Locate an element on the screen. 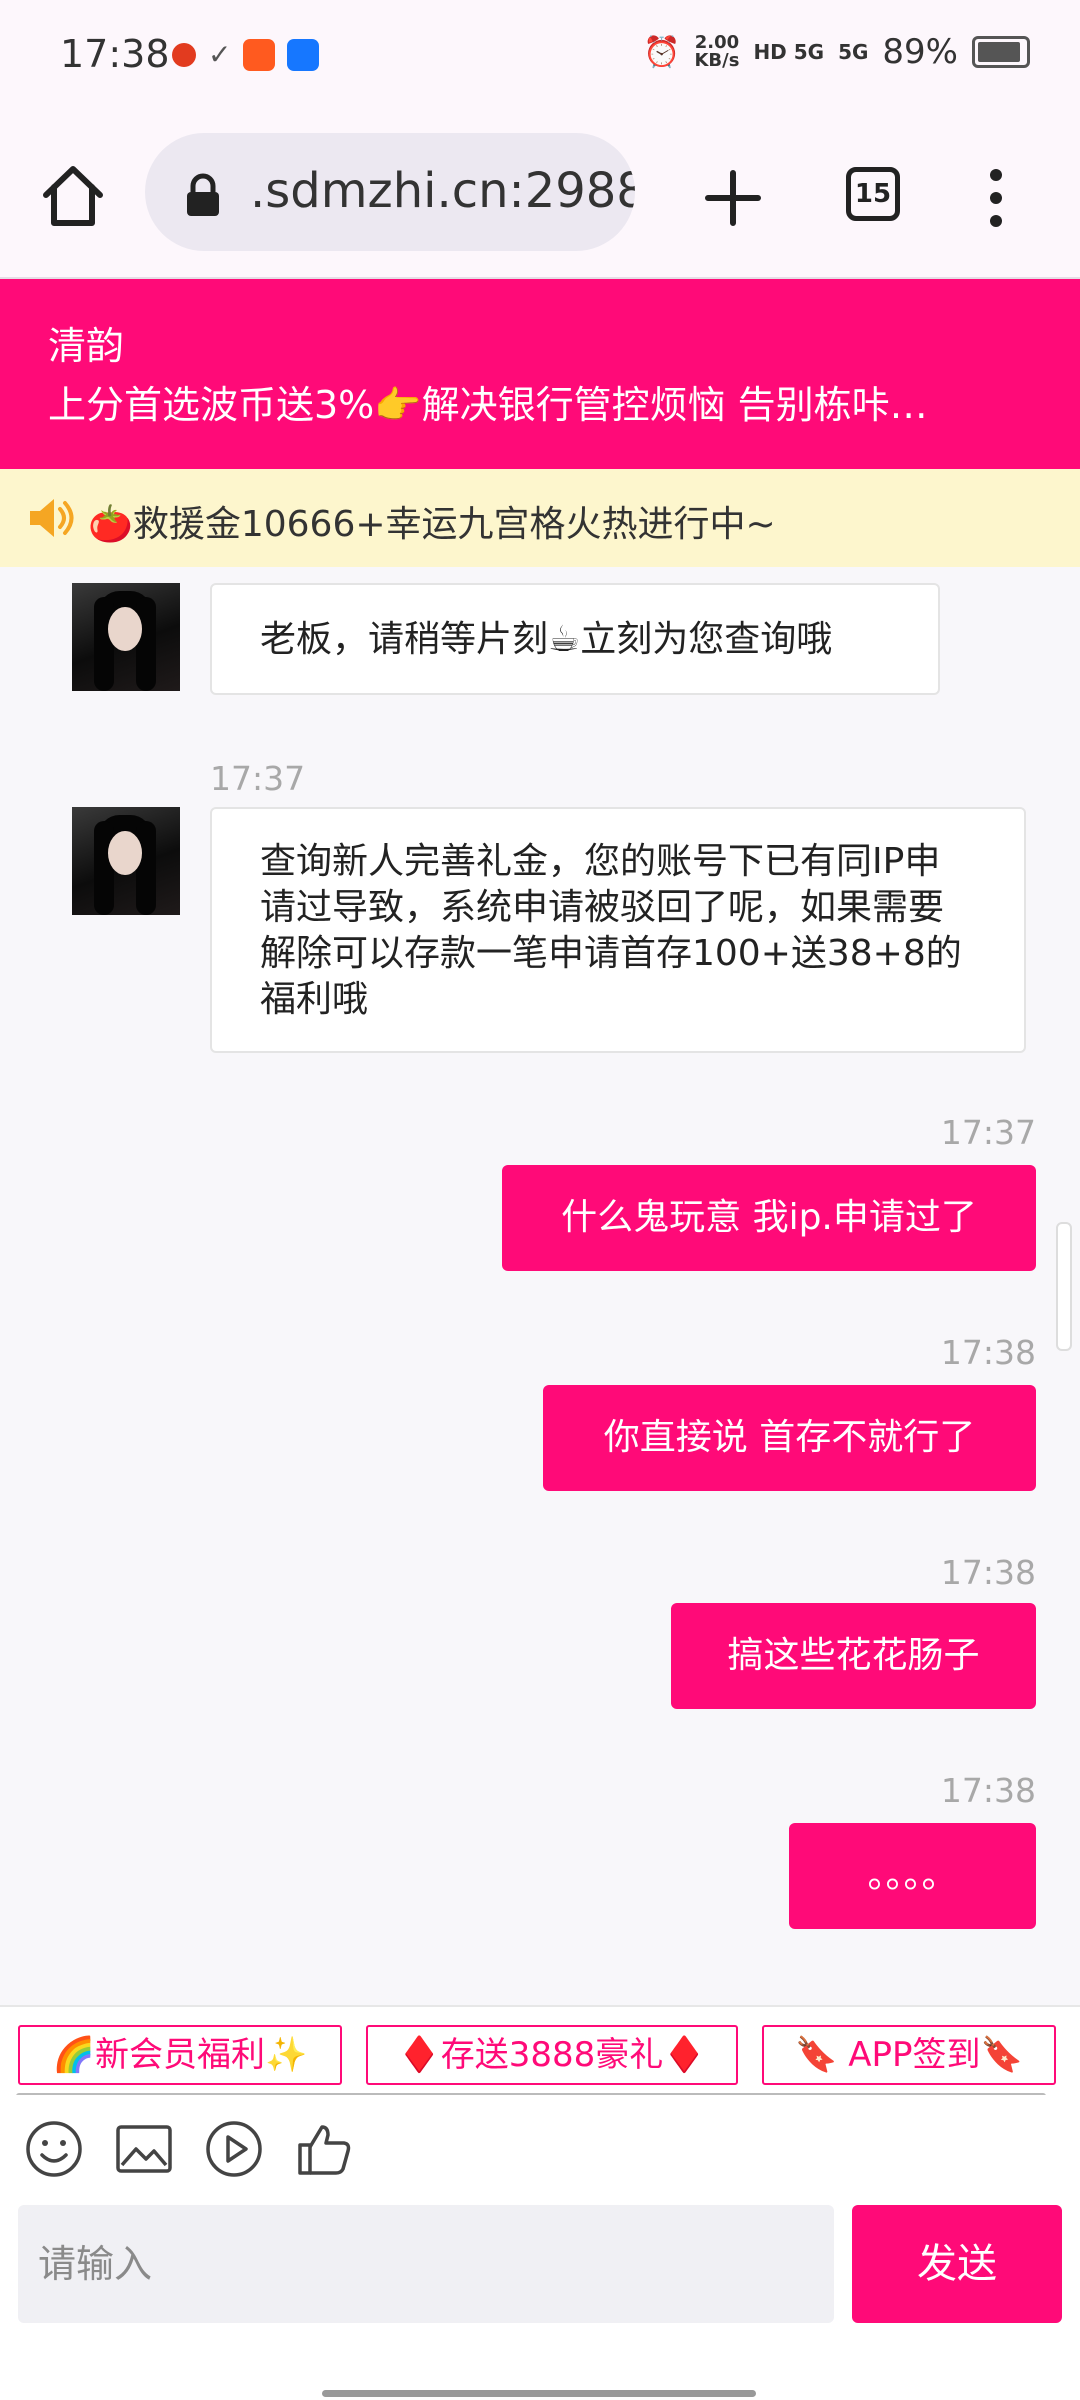 Image resolution: width=1080 pixels, height=2400 pixels. outgoing-message: 你直接说 首存不就行了 is located at coordinates (789, 1438).